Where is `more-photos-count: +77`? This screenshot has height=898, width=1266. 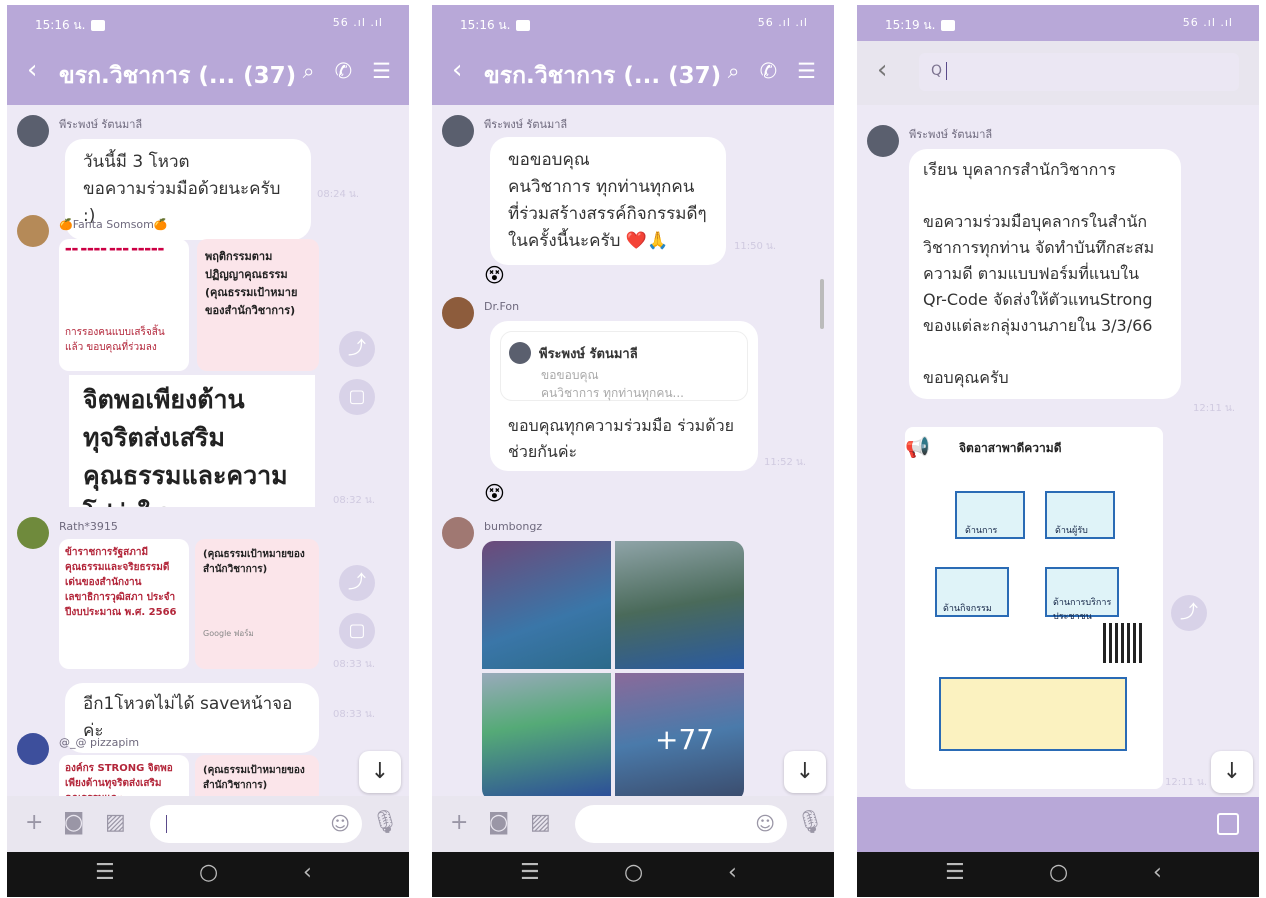 more-photos-count: +77 is located at coordinates (685, 739).